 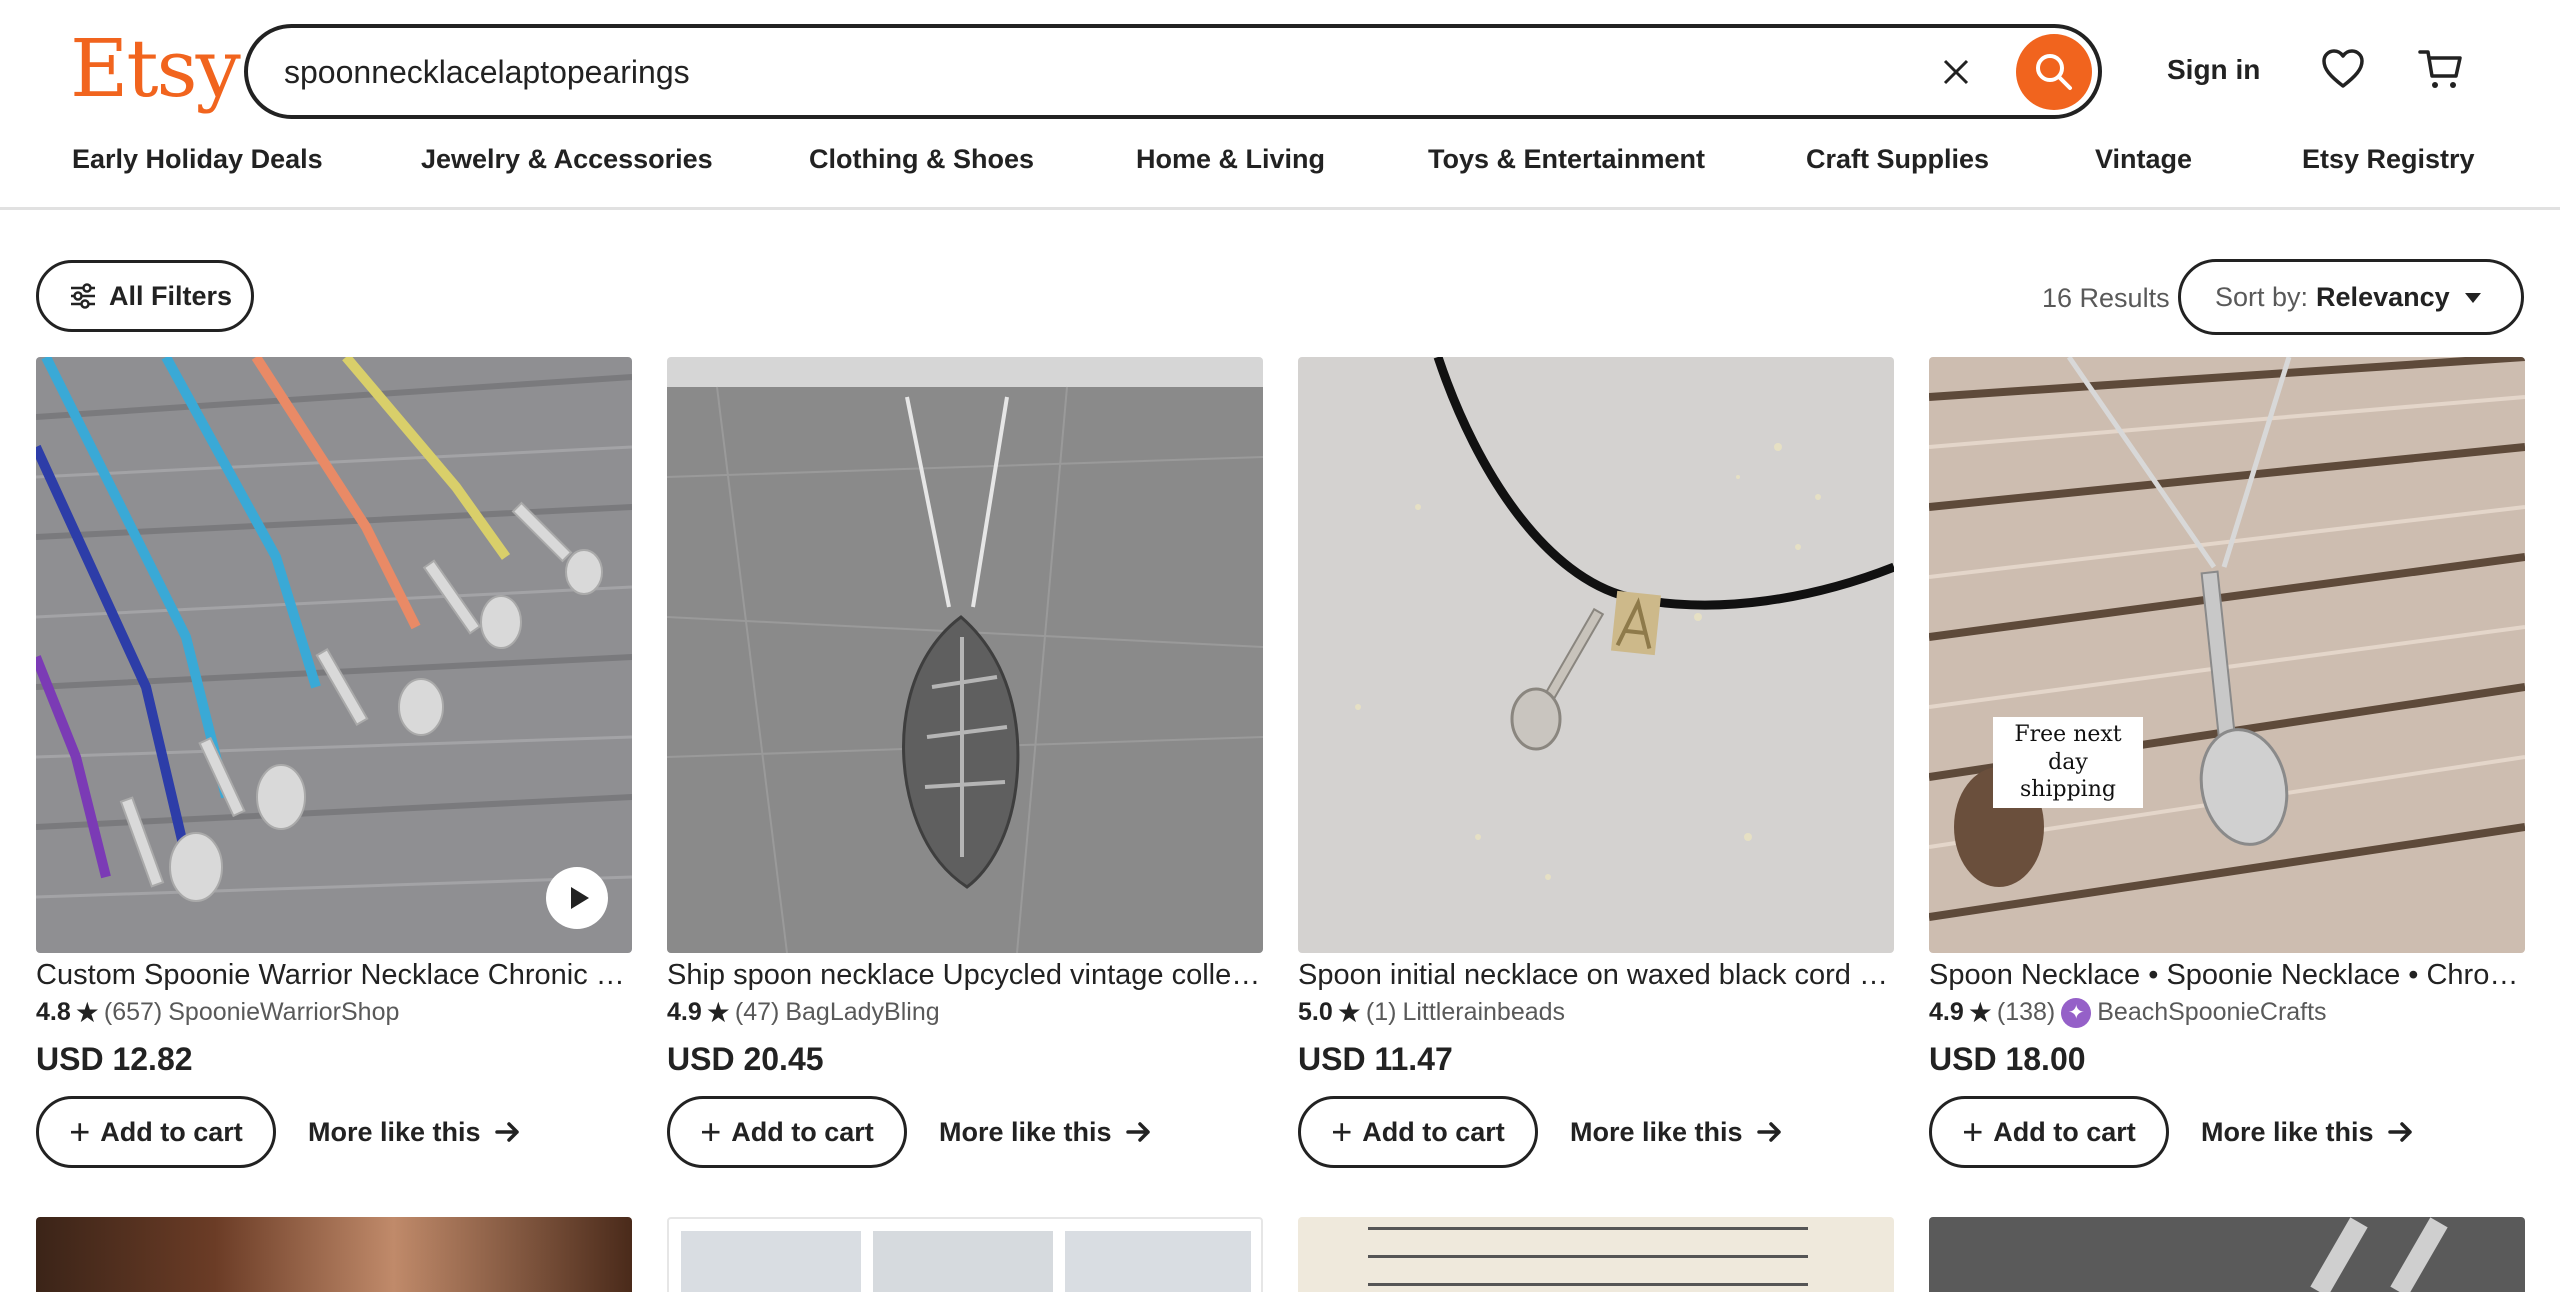 I want to click on etsy-logo: Etsy, so click(x=155, y=68).